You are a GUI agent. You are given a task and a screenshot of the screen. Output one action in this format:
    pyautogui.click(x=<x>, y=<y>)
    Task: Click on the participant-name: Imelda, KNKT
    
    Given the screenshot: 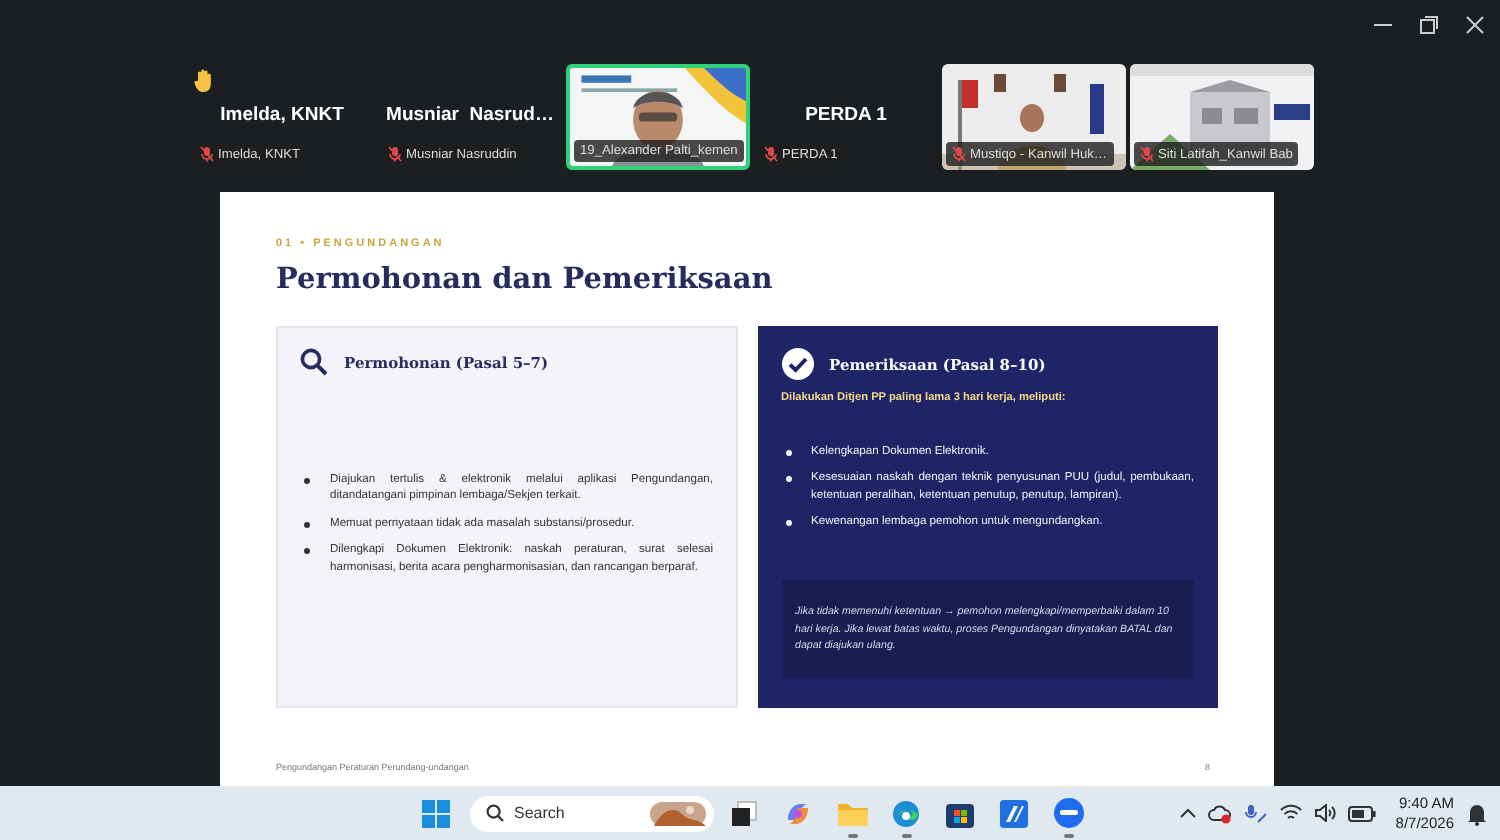 What is the action you would take?
    pyautogui.click(x=282, y=115)
    